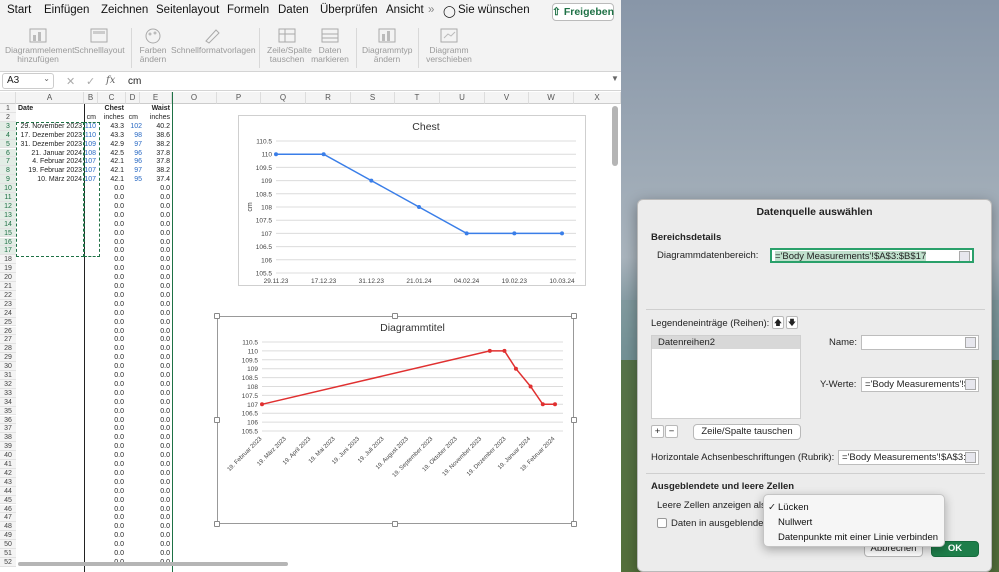  I want to click on row-header: 3, so click(8, 126).